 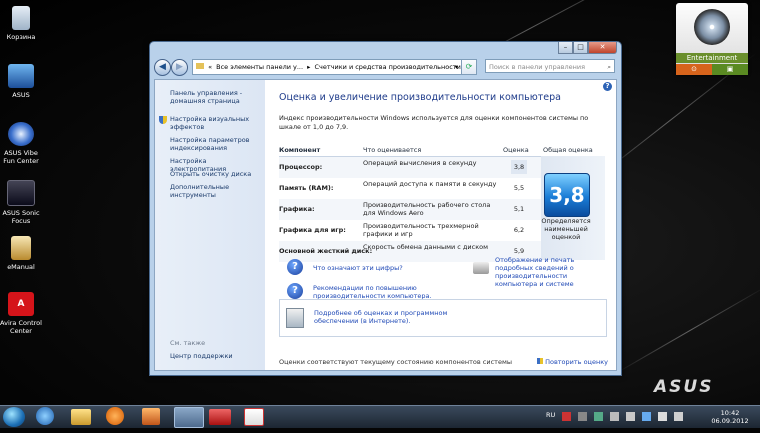 I want to click on asus-folder-icon, so click(x=21, y=76).